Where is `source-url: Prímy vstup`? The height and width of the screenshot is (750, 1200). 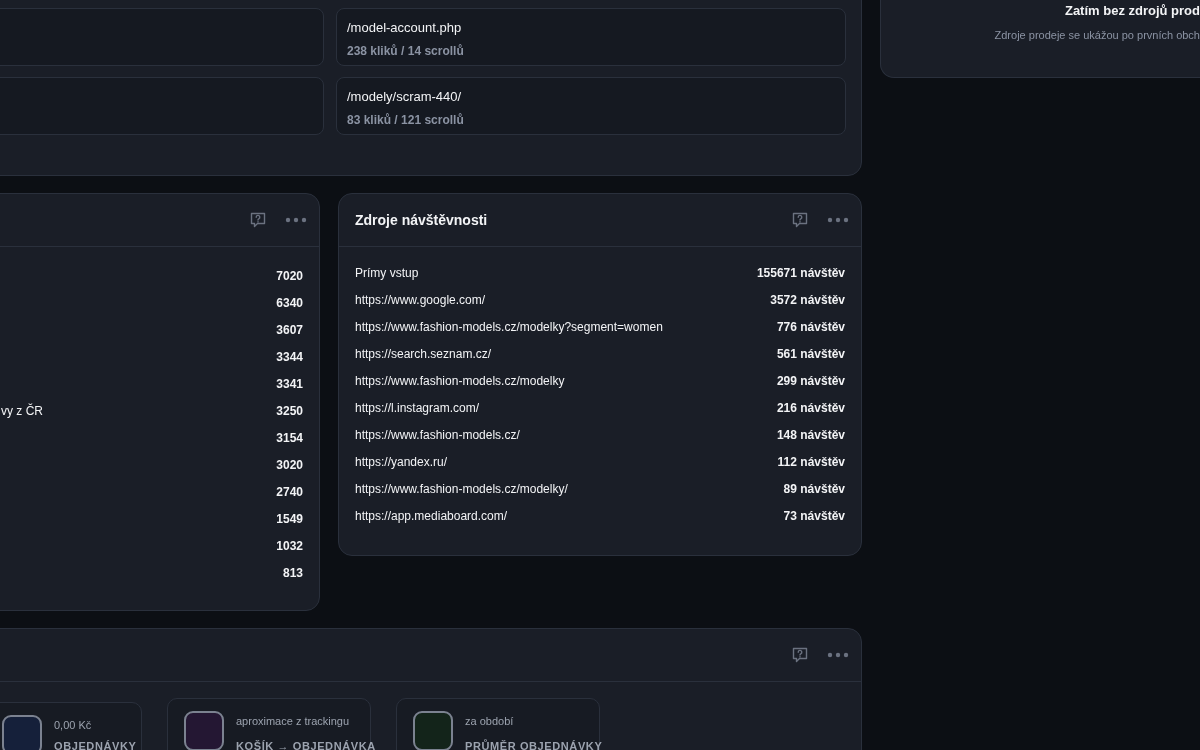 source-url: Prímy vstup is located at coordinates (387, 273).